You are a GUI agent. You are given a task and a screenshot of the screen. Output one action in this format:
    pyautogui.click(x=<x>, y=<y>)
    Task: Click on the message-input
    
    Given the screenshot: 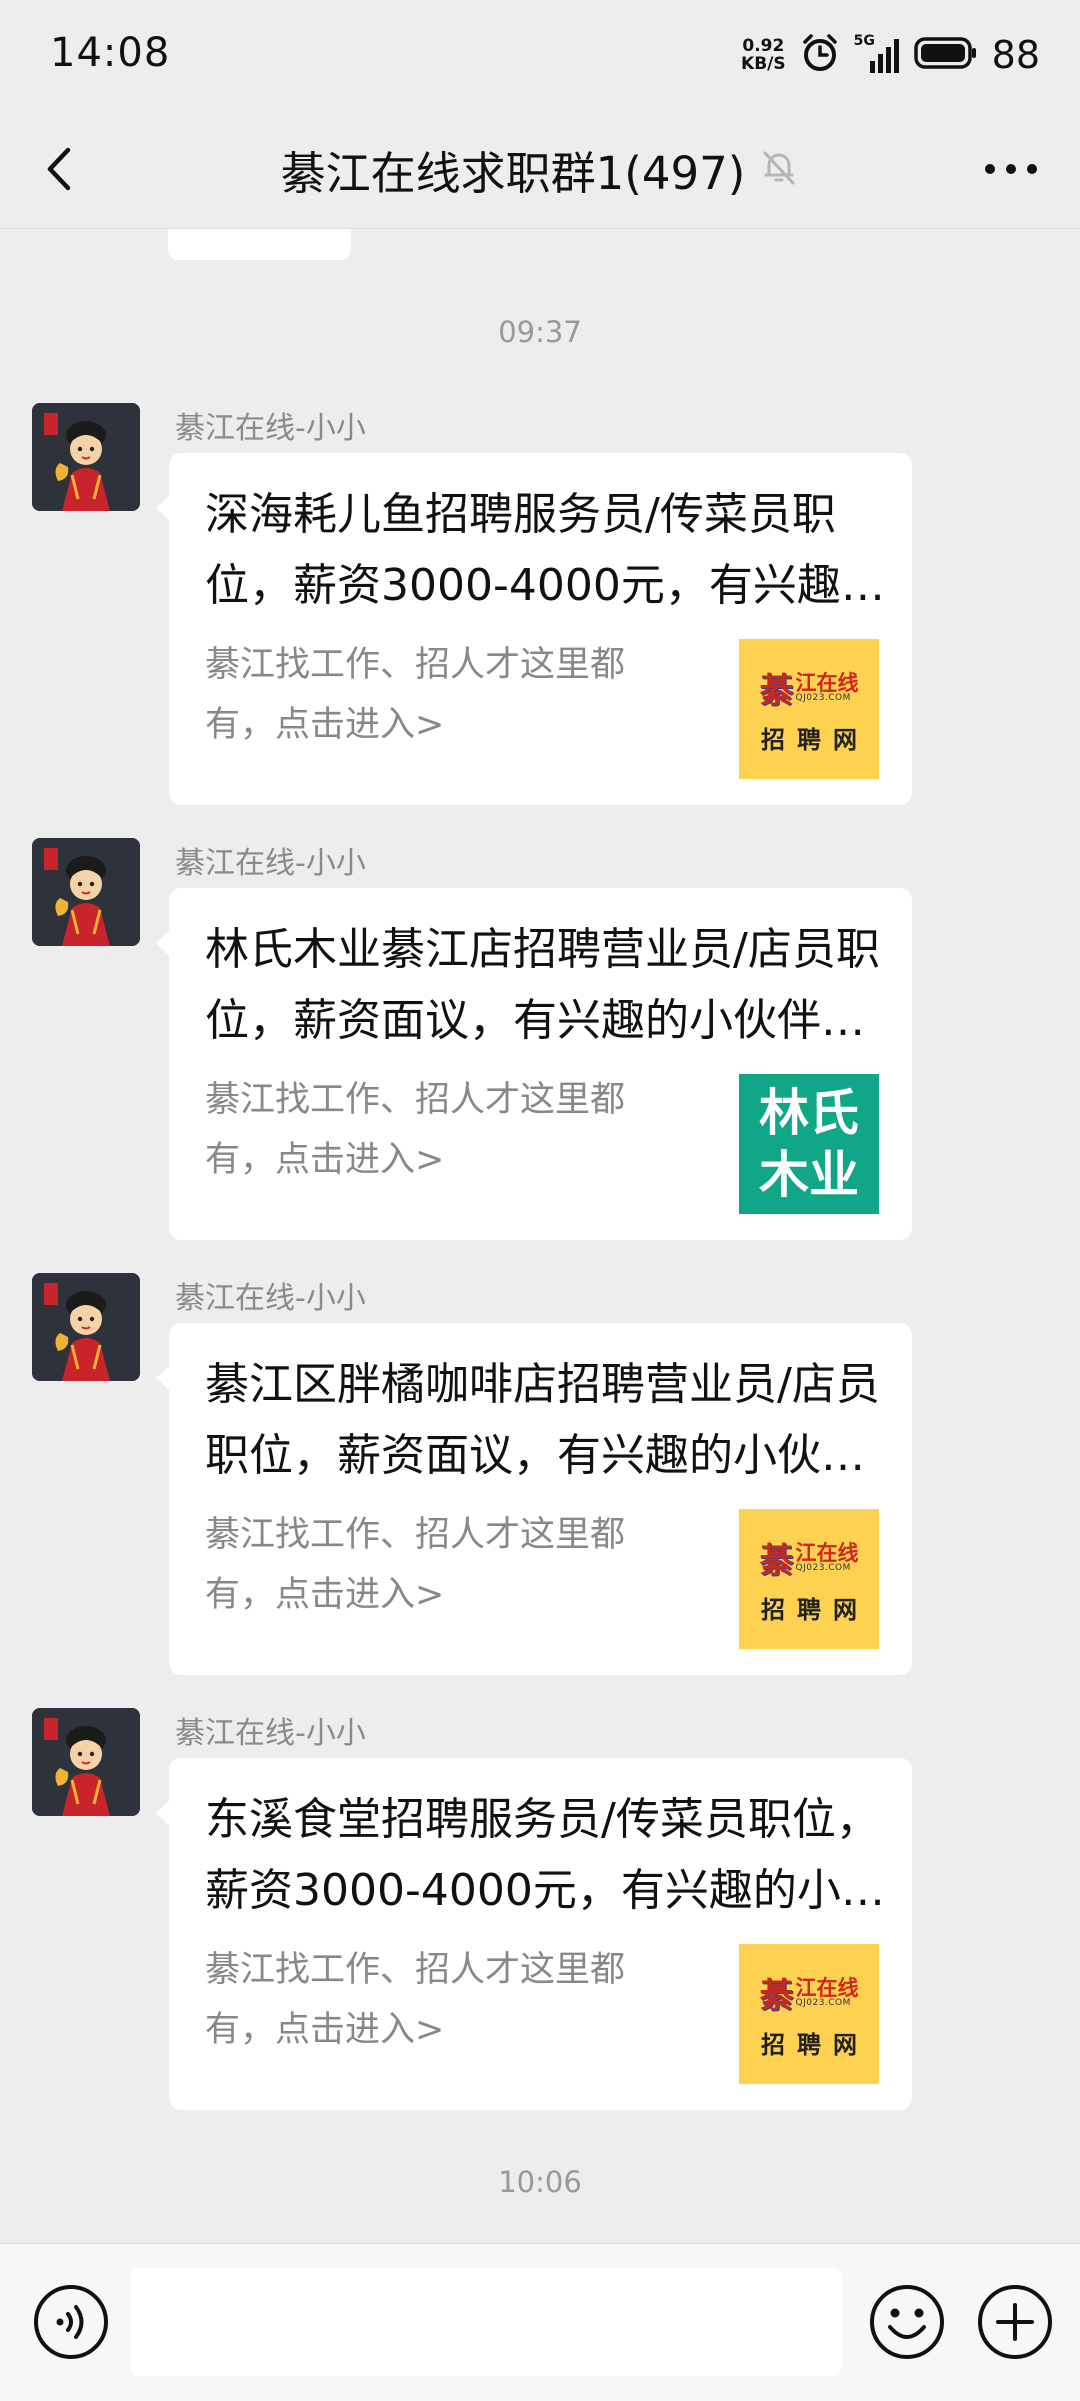 What is the action you would take?
    pyautogui.click(x=486, y=2322)
    